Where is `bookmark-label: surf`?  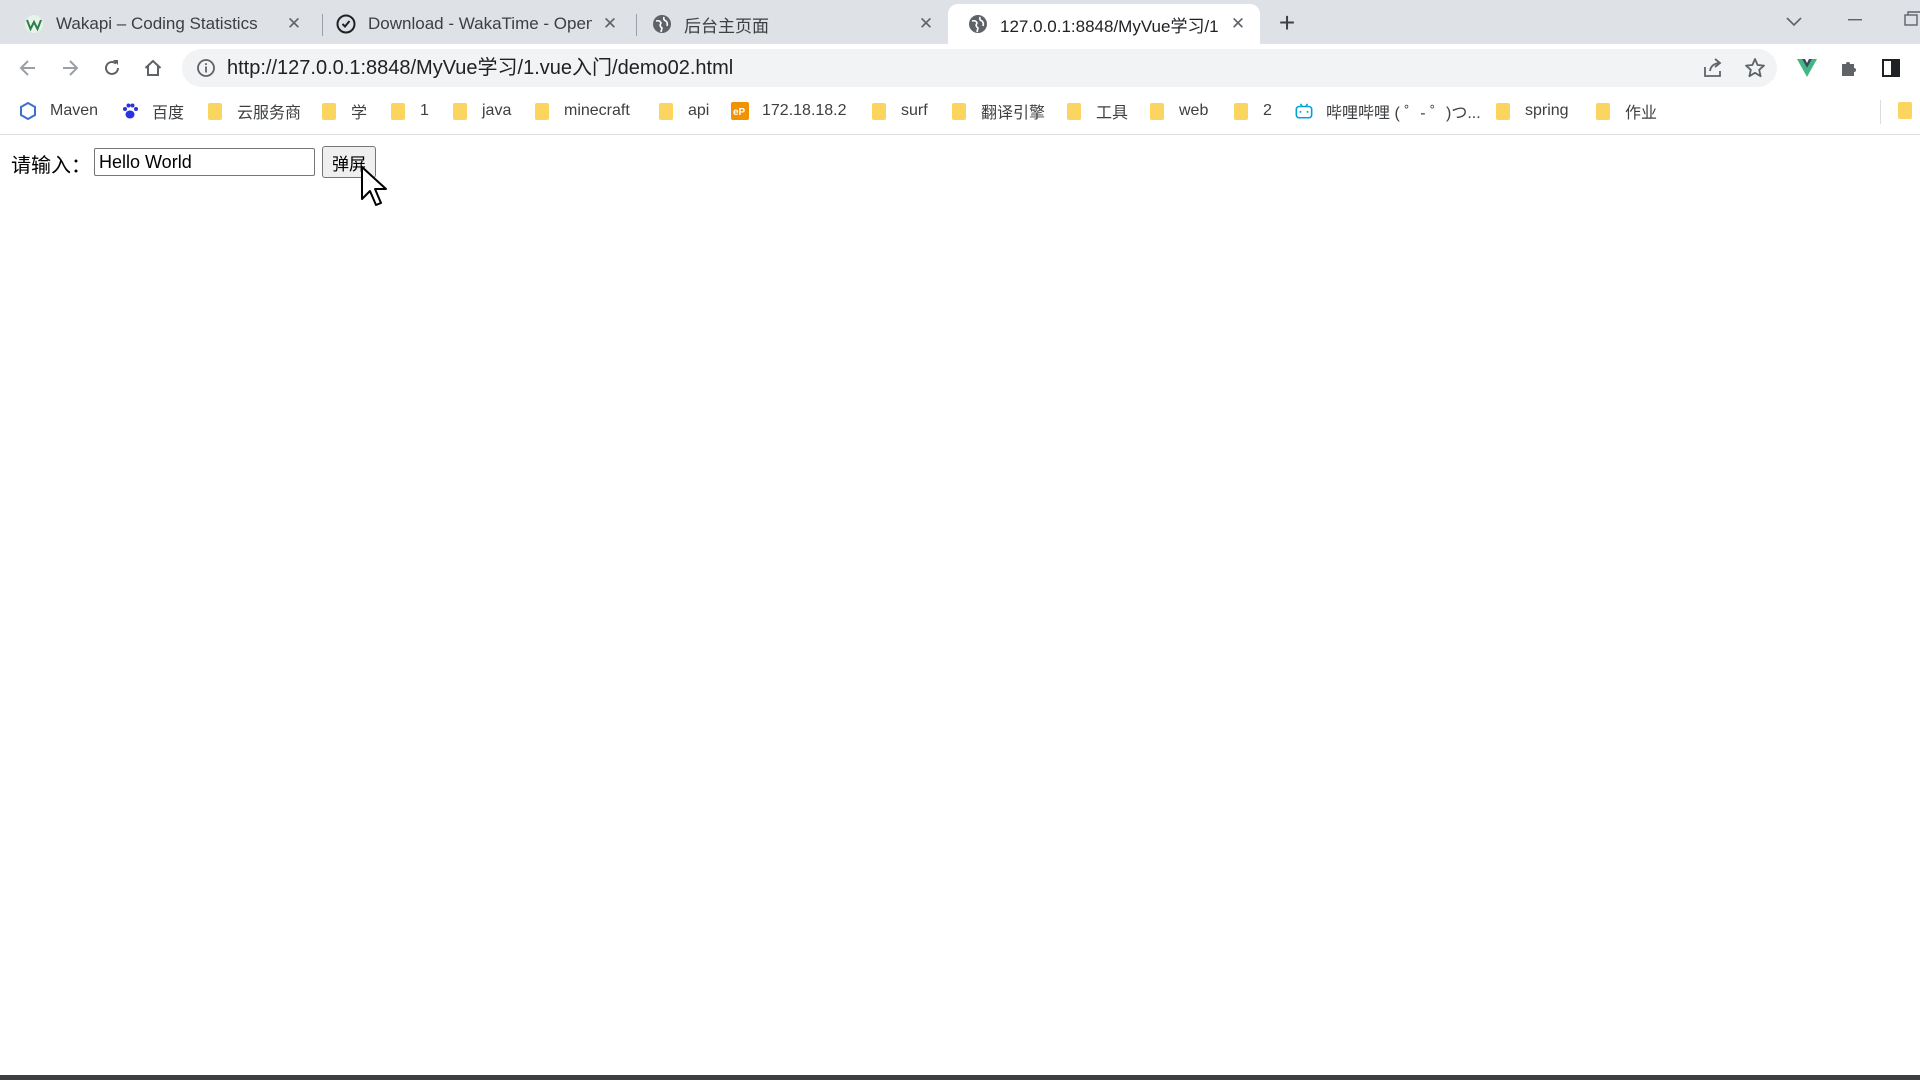 bookmark-label: surf is located at coordinates (914, 110).